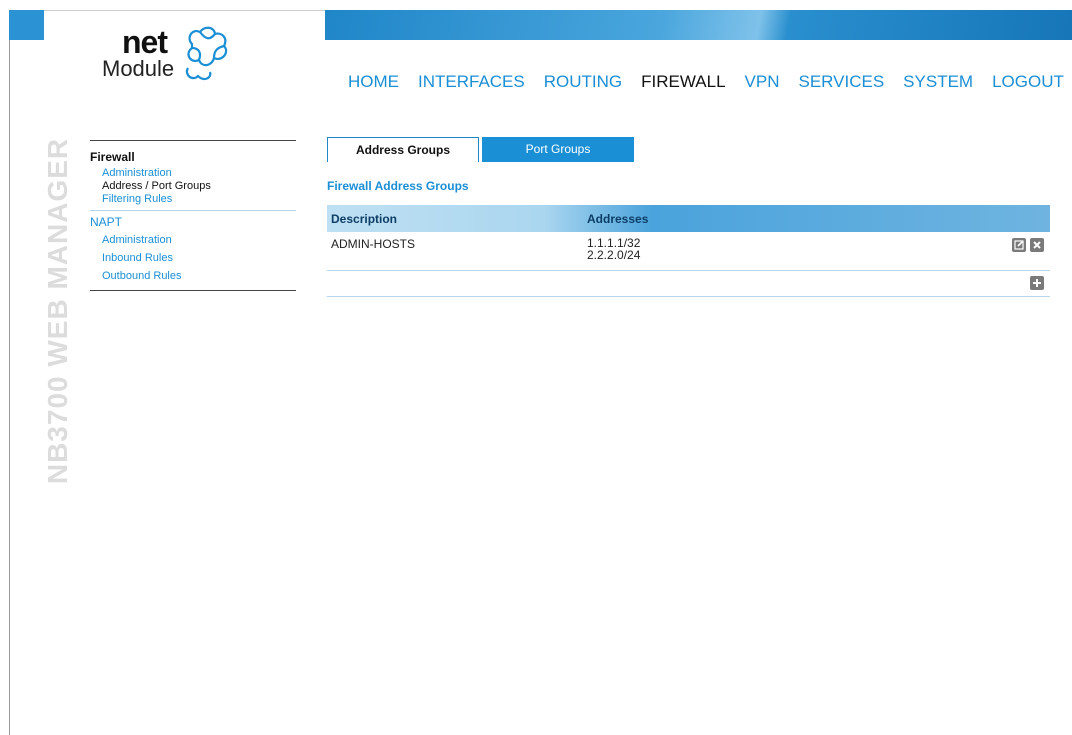  I want to click on table-row: ADMIN-HOSTS 1.1.1.1/32 2.2.2.0/24, so click(688, 251).